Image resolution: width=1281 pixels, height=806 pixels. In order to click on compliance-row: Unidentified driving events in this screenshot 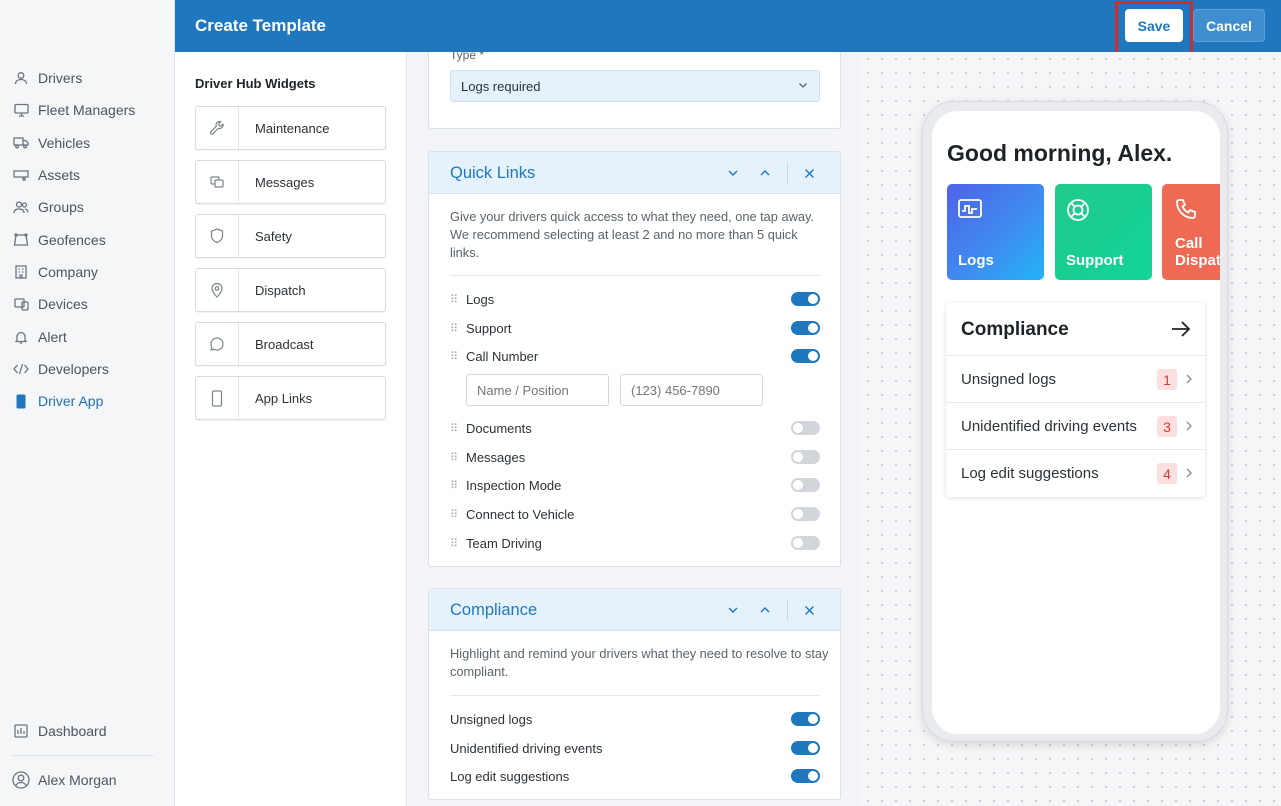, I will do `click(635, 748)`.